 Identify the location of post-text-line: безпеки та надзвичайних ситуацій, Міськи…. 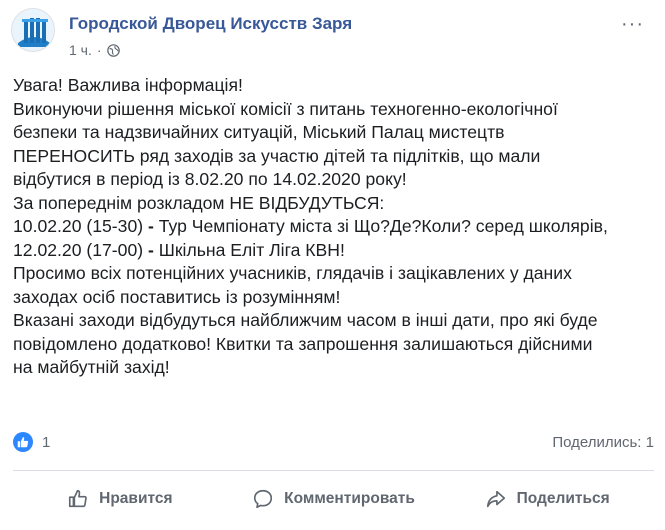
(335, 133).